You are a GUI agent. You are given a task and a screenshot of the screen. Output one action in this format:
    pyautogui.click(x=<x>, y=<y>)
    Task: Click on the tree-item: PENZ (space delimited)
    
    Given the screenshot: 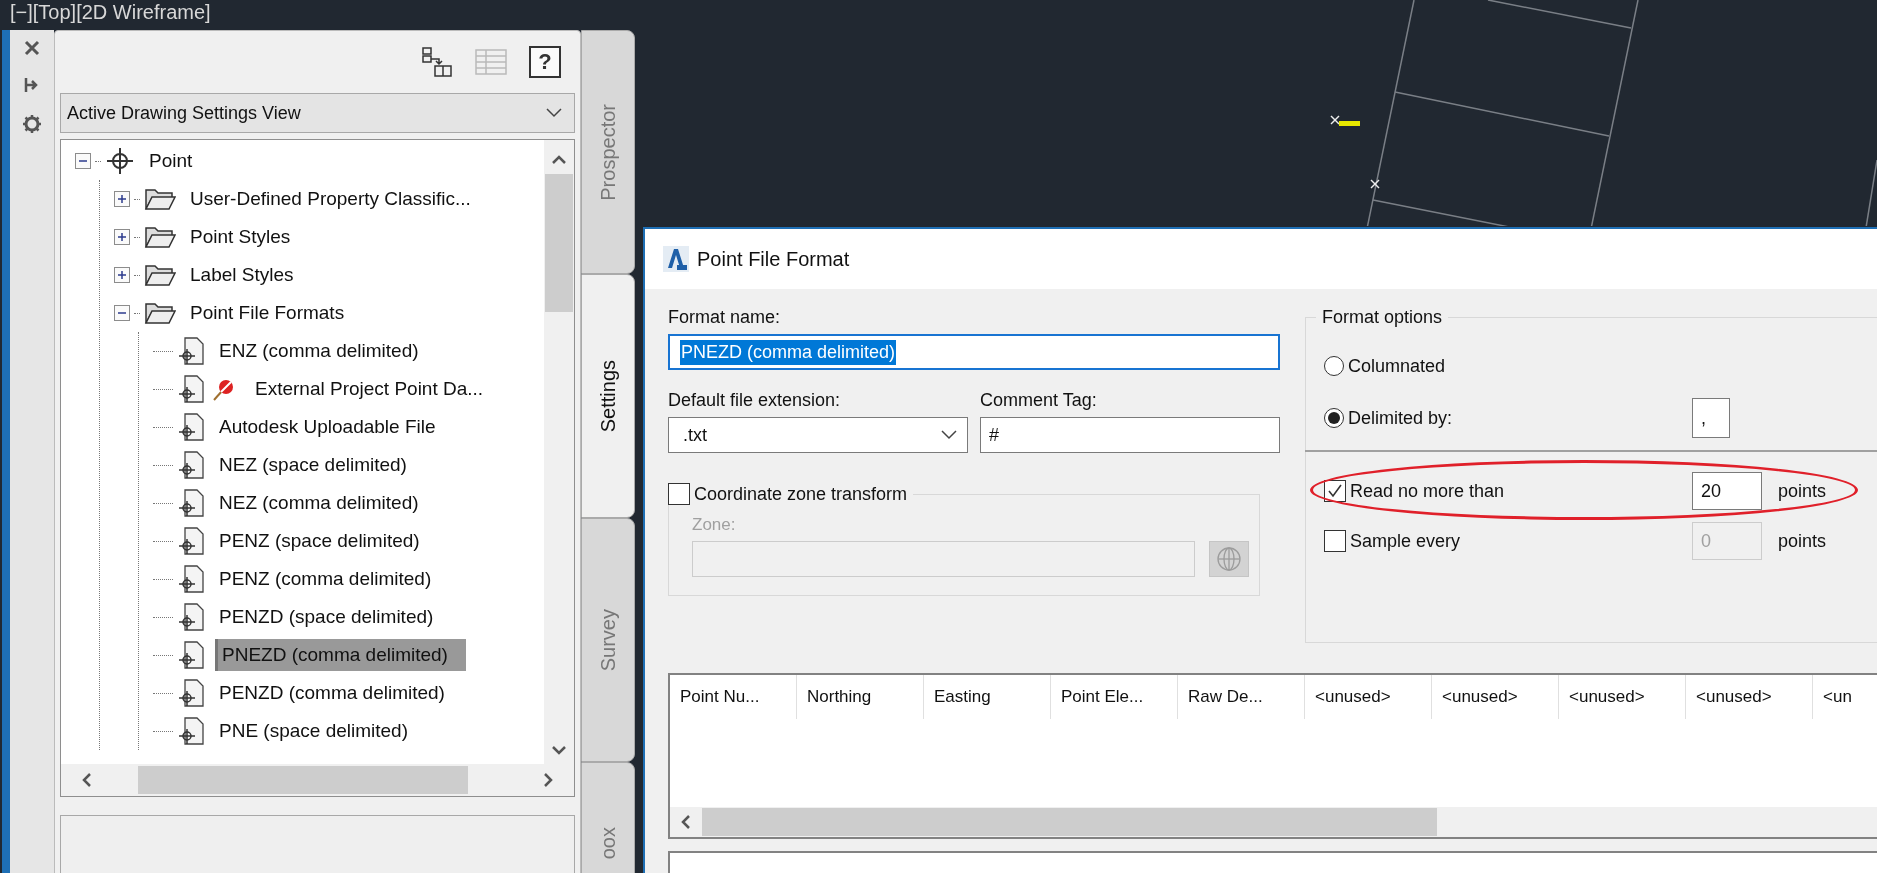 What is the action you would take?
    pyautogui.click(x=319, y=541)
    